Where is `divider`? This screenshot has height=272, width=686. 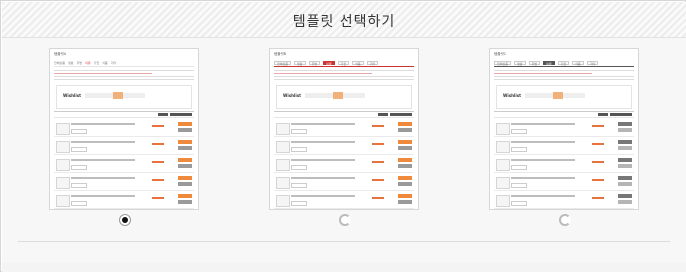
divider is located at coordinates (344, 241).